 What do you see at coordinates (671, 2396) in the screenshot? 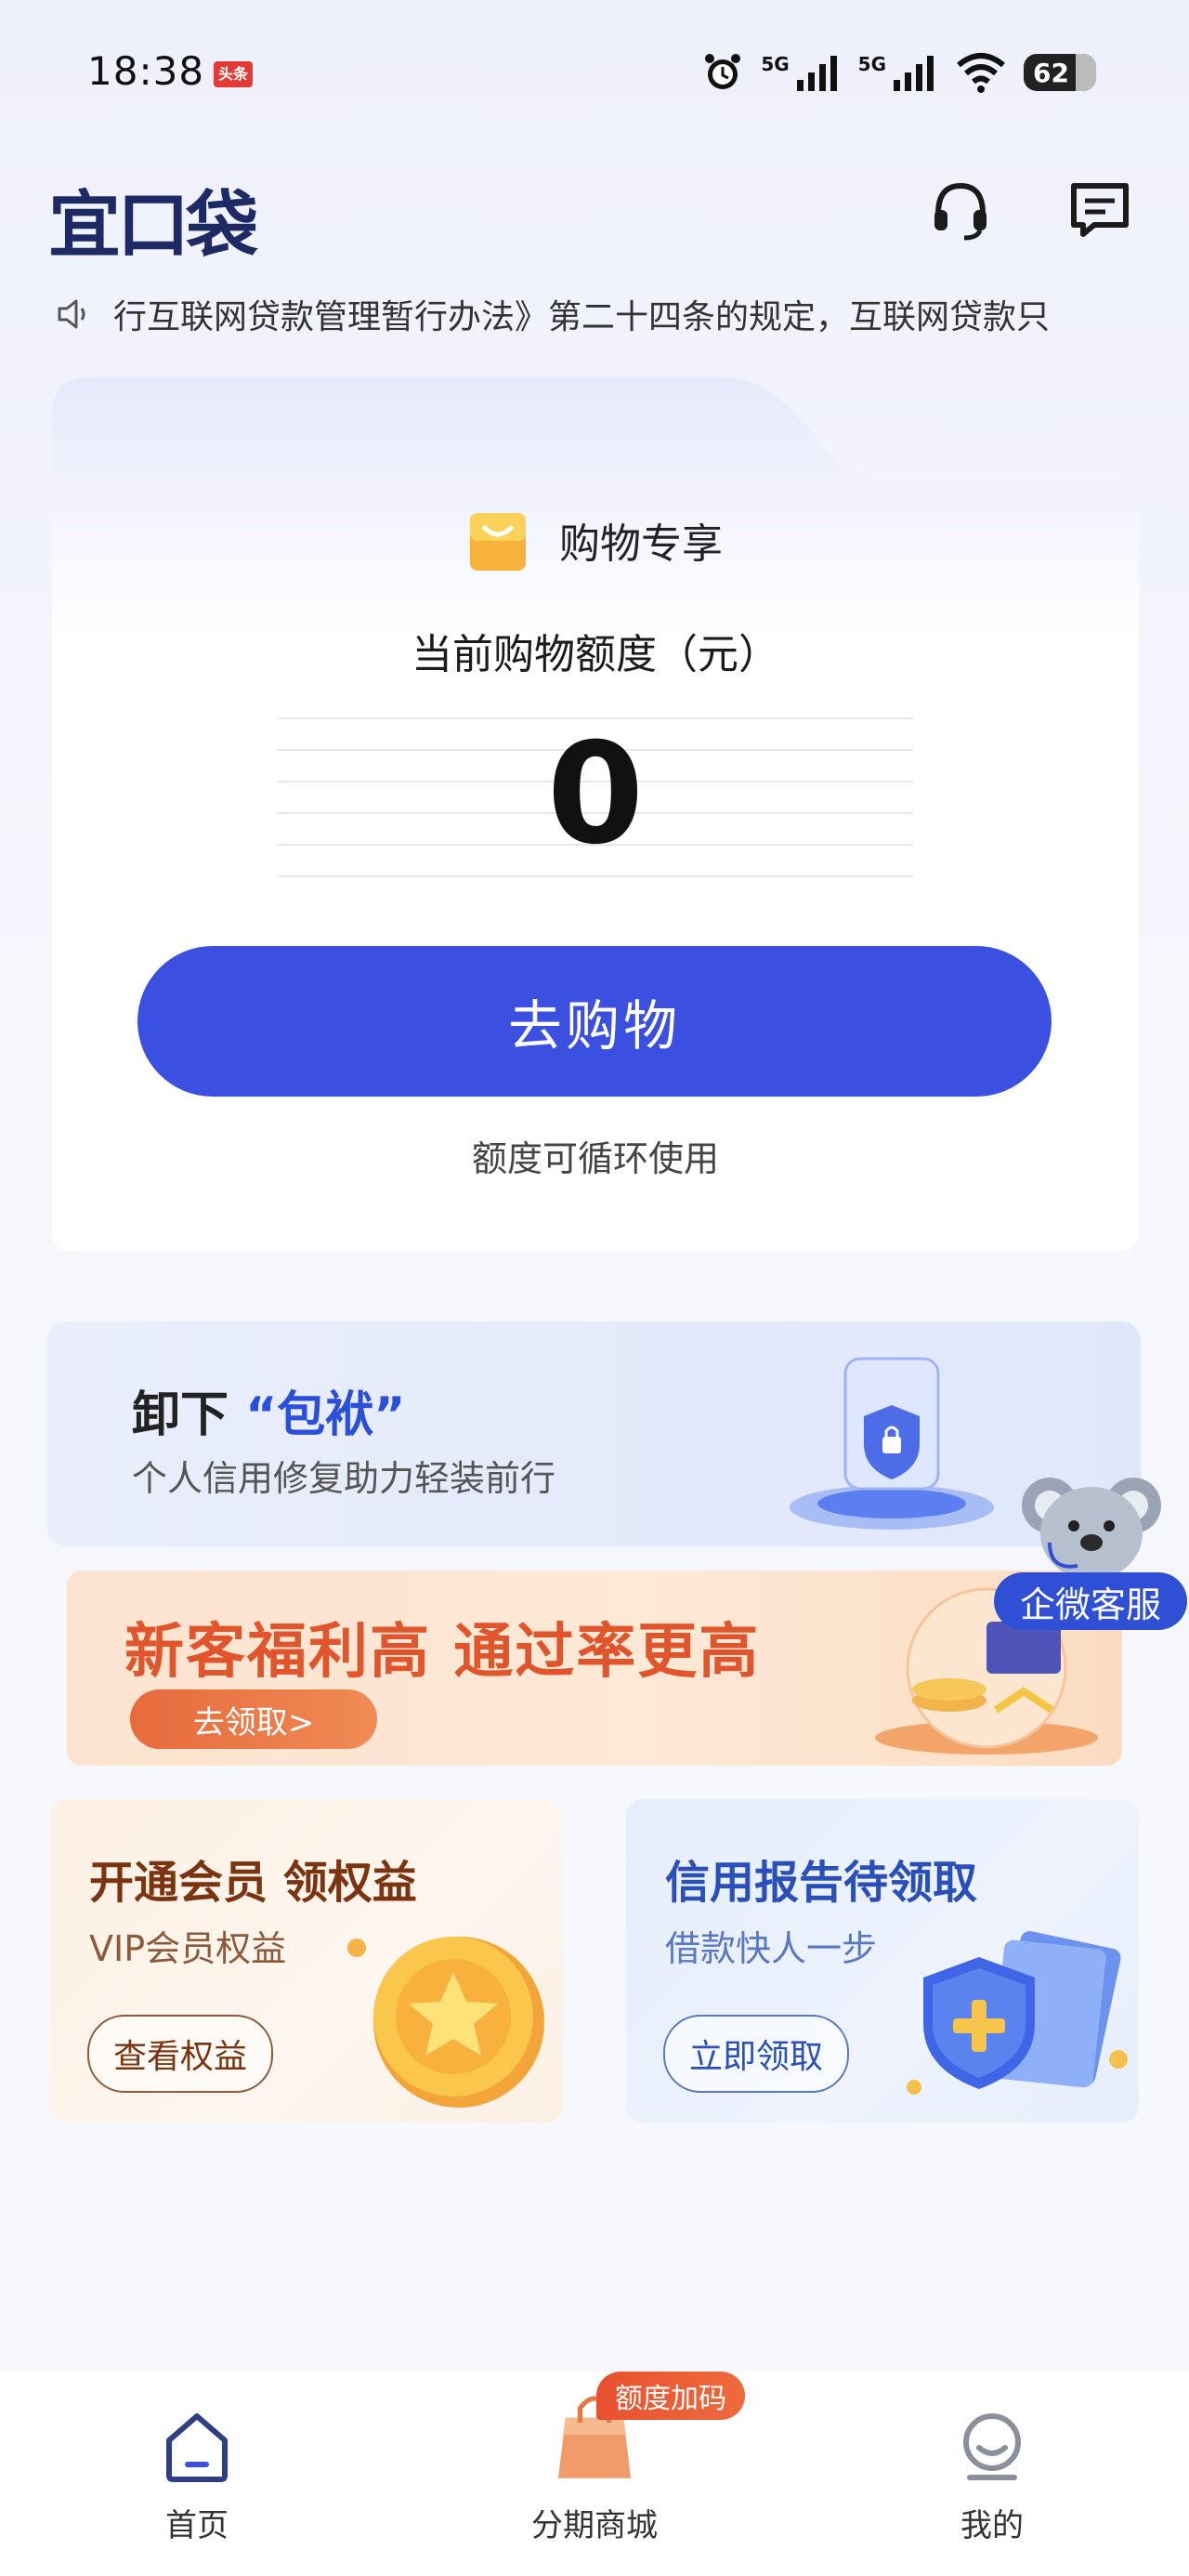
I see `mall-promo-badge: 额度加码` at bounding box center [671, 2396].